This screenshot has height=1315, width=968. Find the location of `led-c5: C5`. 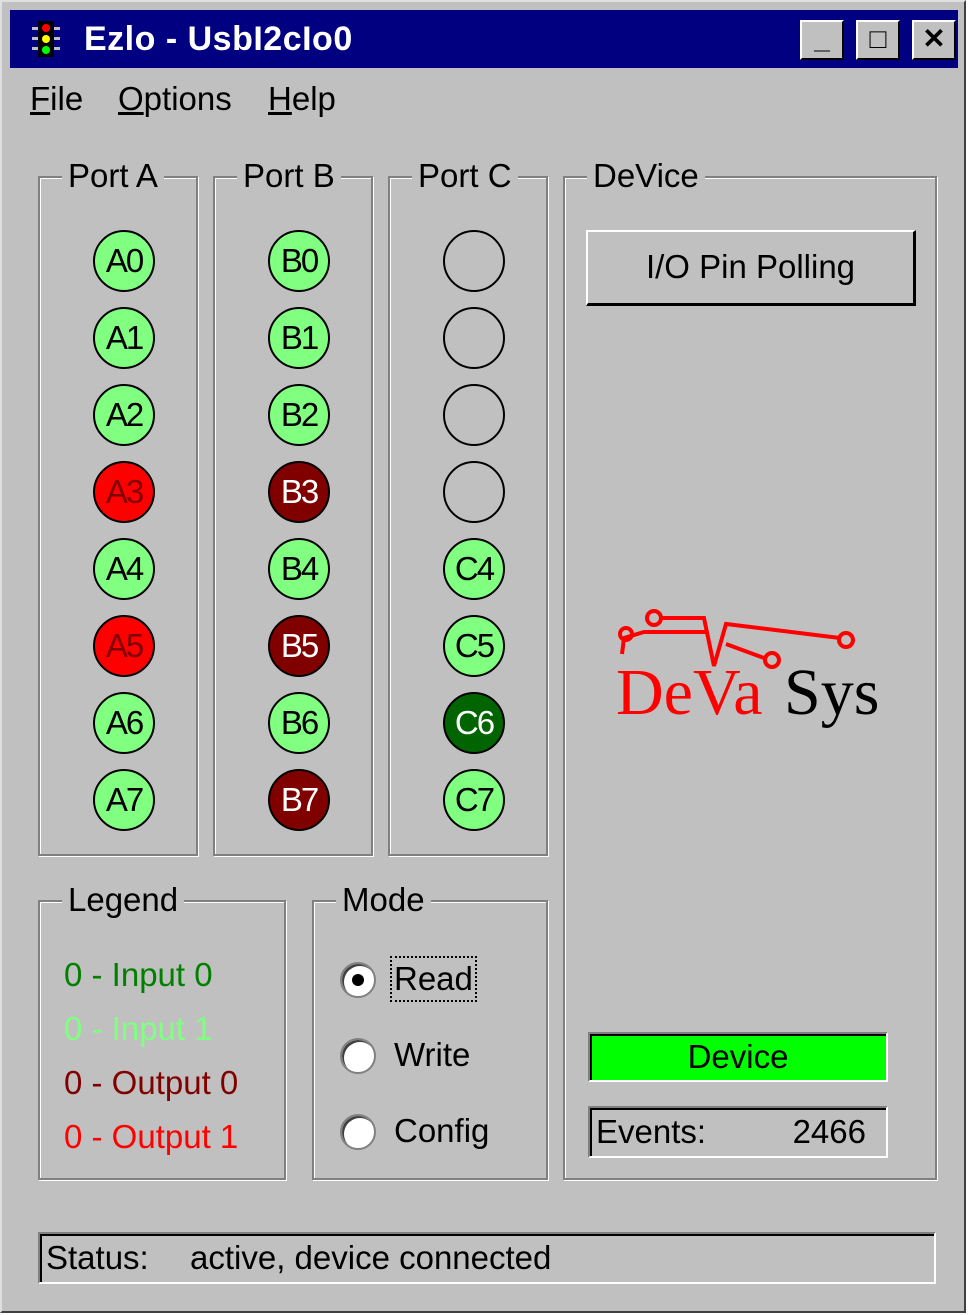

led-c5: C5 is located at coordinates (474, 646).